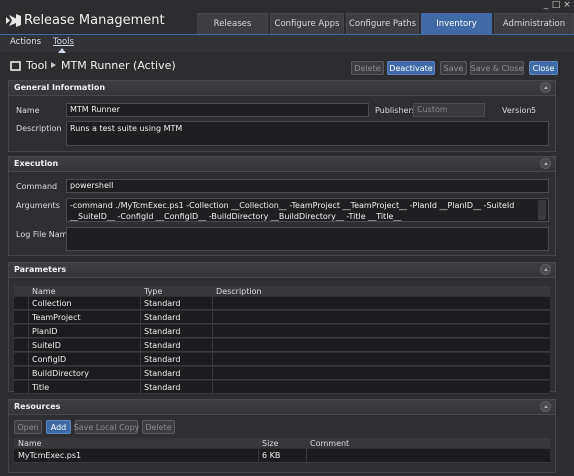  What do you see at coordinates (152, 291) in the screenshot?
I see `column-header-type: Type` at bounding box center [152, 291].